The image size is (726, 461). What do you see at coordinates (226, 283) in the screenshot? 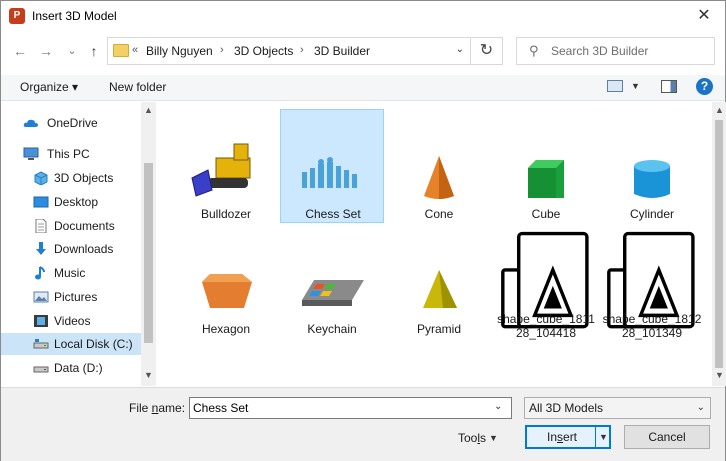
I see `file-item-hexagon: Hexagon` at bounding box center [226, 283].